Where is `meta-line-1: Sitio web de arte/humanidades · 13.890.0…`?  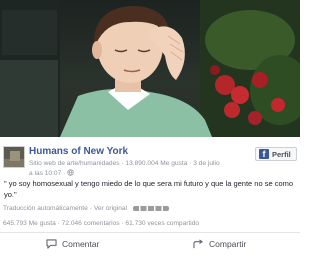
meta-line-1: Sitio web de arte/humanidades · 13.890.0… is located at coordinates (124, 163).